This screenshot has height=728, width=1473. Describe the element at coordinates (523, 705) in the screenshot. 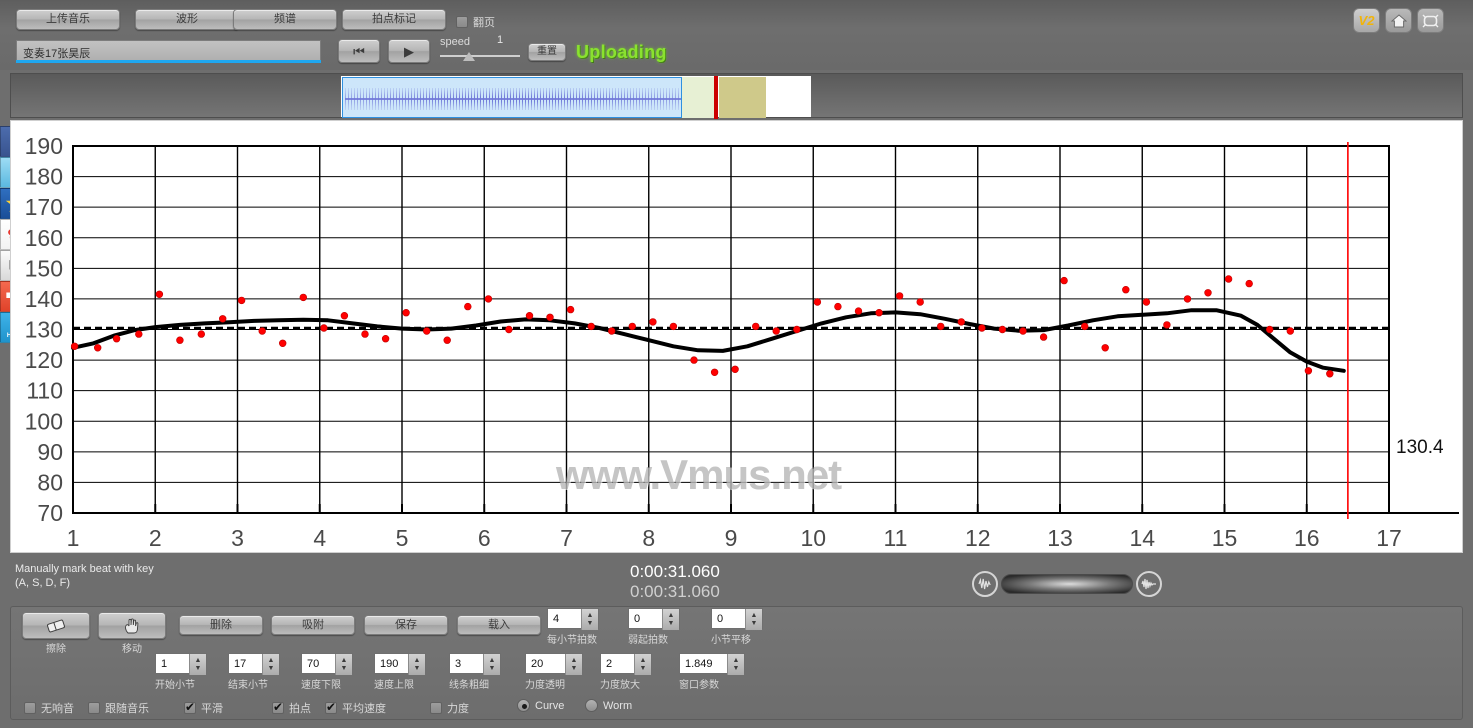

I see `curve-radio` at that location.